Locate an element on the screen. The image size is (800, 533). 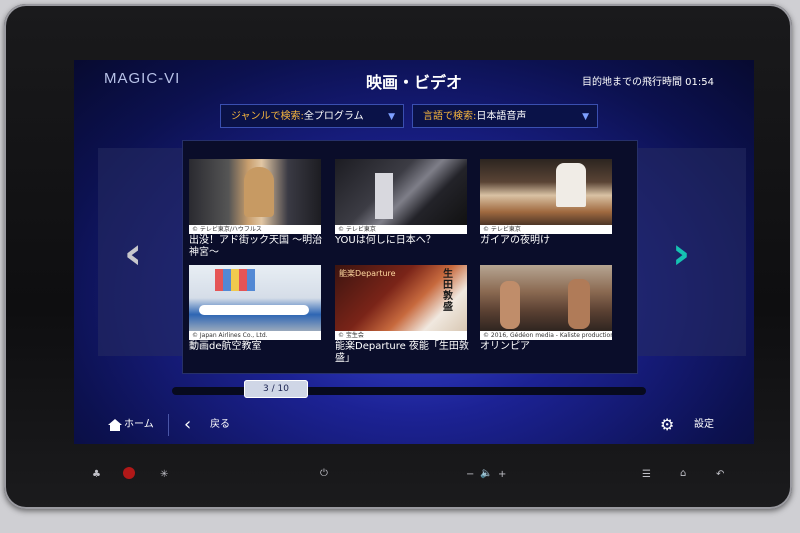
home-hardware-icon: ⌂ is located at coordinates (683, 473).